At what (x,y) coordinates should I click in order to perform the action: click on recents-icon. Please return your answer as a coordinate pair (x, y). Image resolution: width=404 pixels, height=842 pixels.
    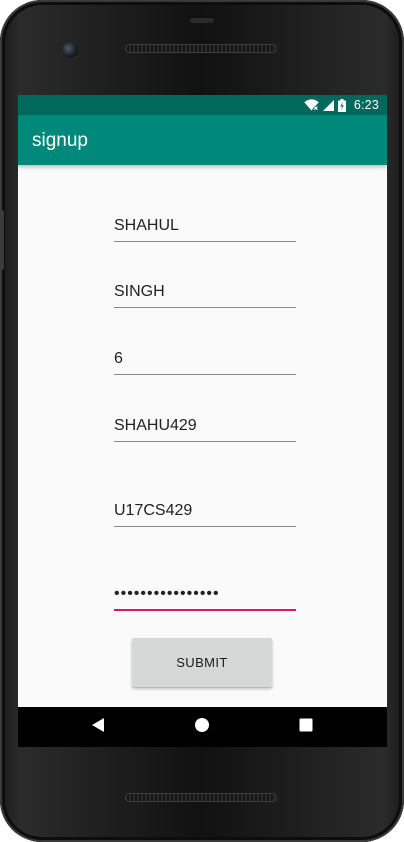
    Looking at the image, I should click on (306, 727).